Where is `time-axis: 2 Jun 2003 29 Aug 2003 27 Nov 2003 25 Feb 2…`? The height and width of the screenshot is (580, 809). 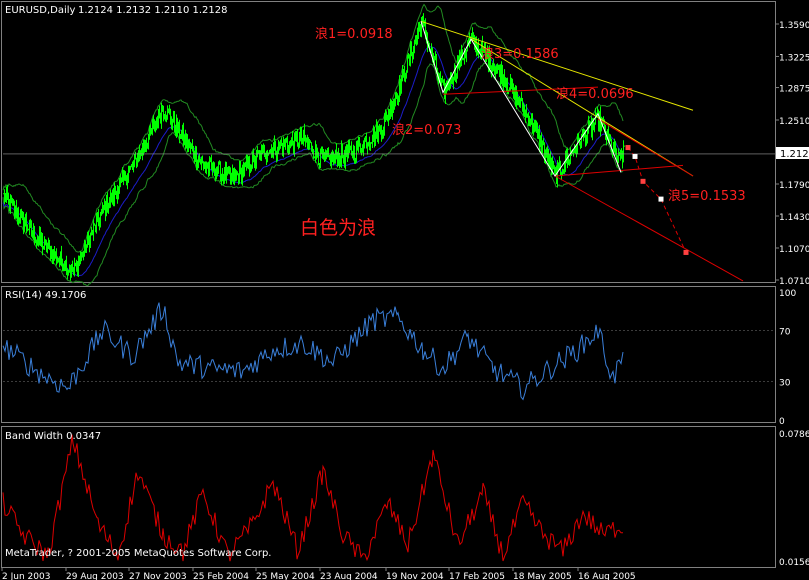
time-axis: 2 Jun 2003 29 Aug 2003 27 Nov 2003 25 Feb 2… is located at coordinates (318, 573).